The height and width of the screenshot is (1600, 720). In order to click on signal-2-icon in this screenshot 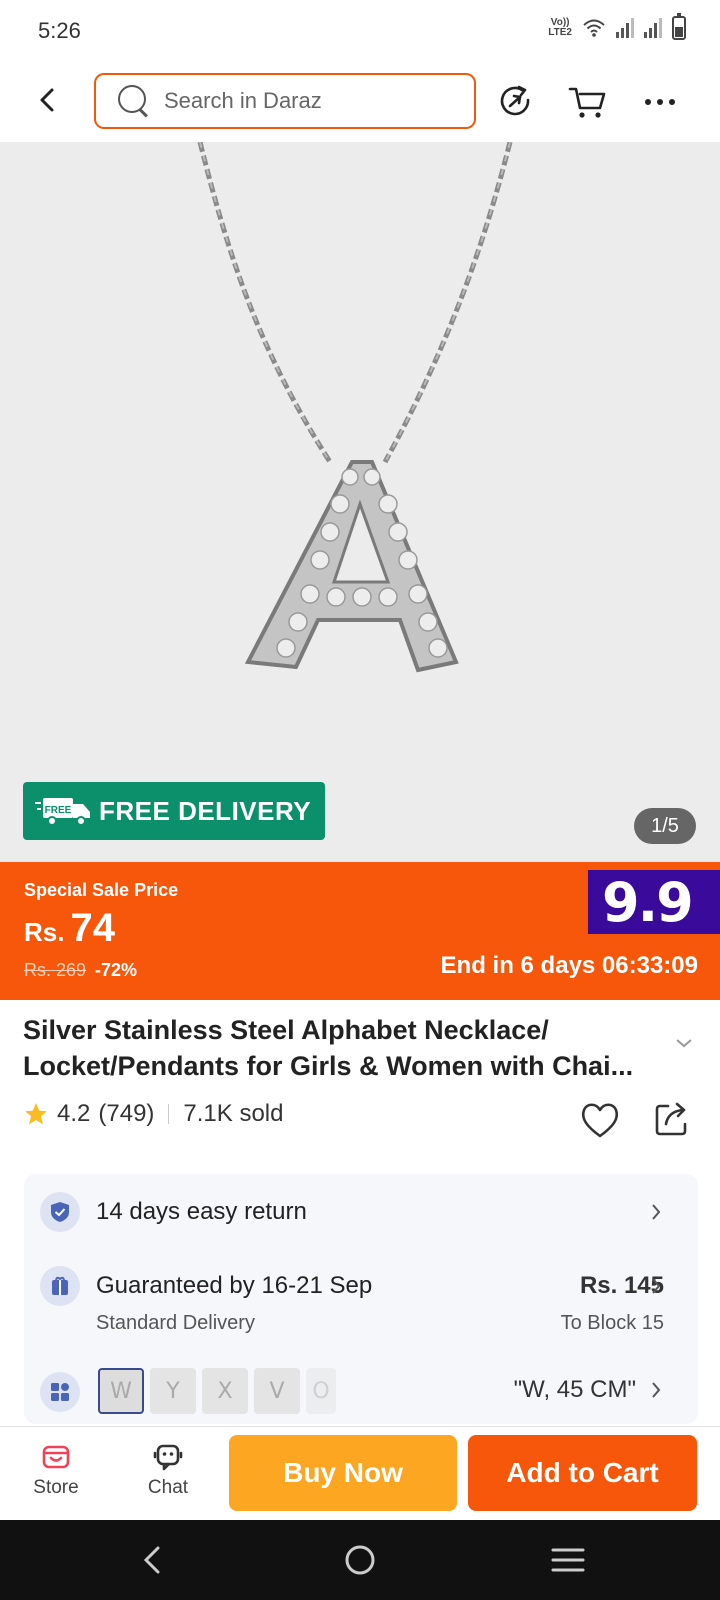, I will do `click(653, 28)`.